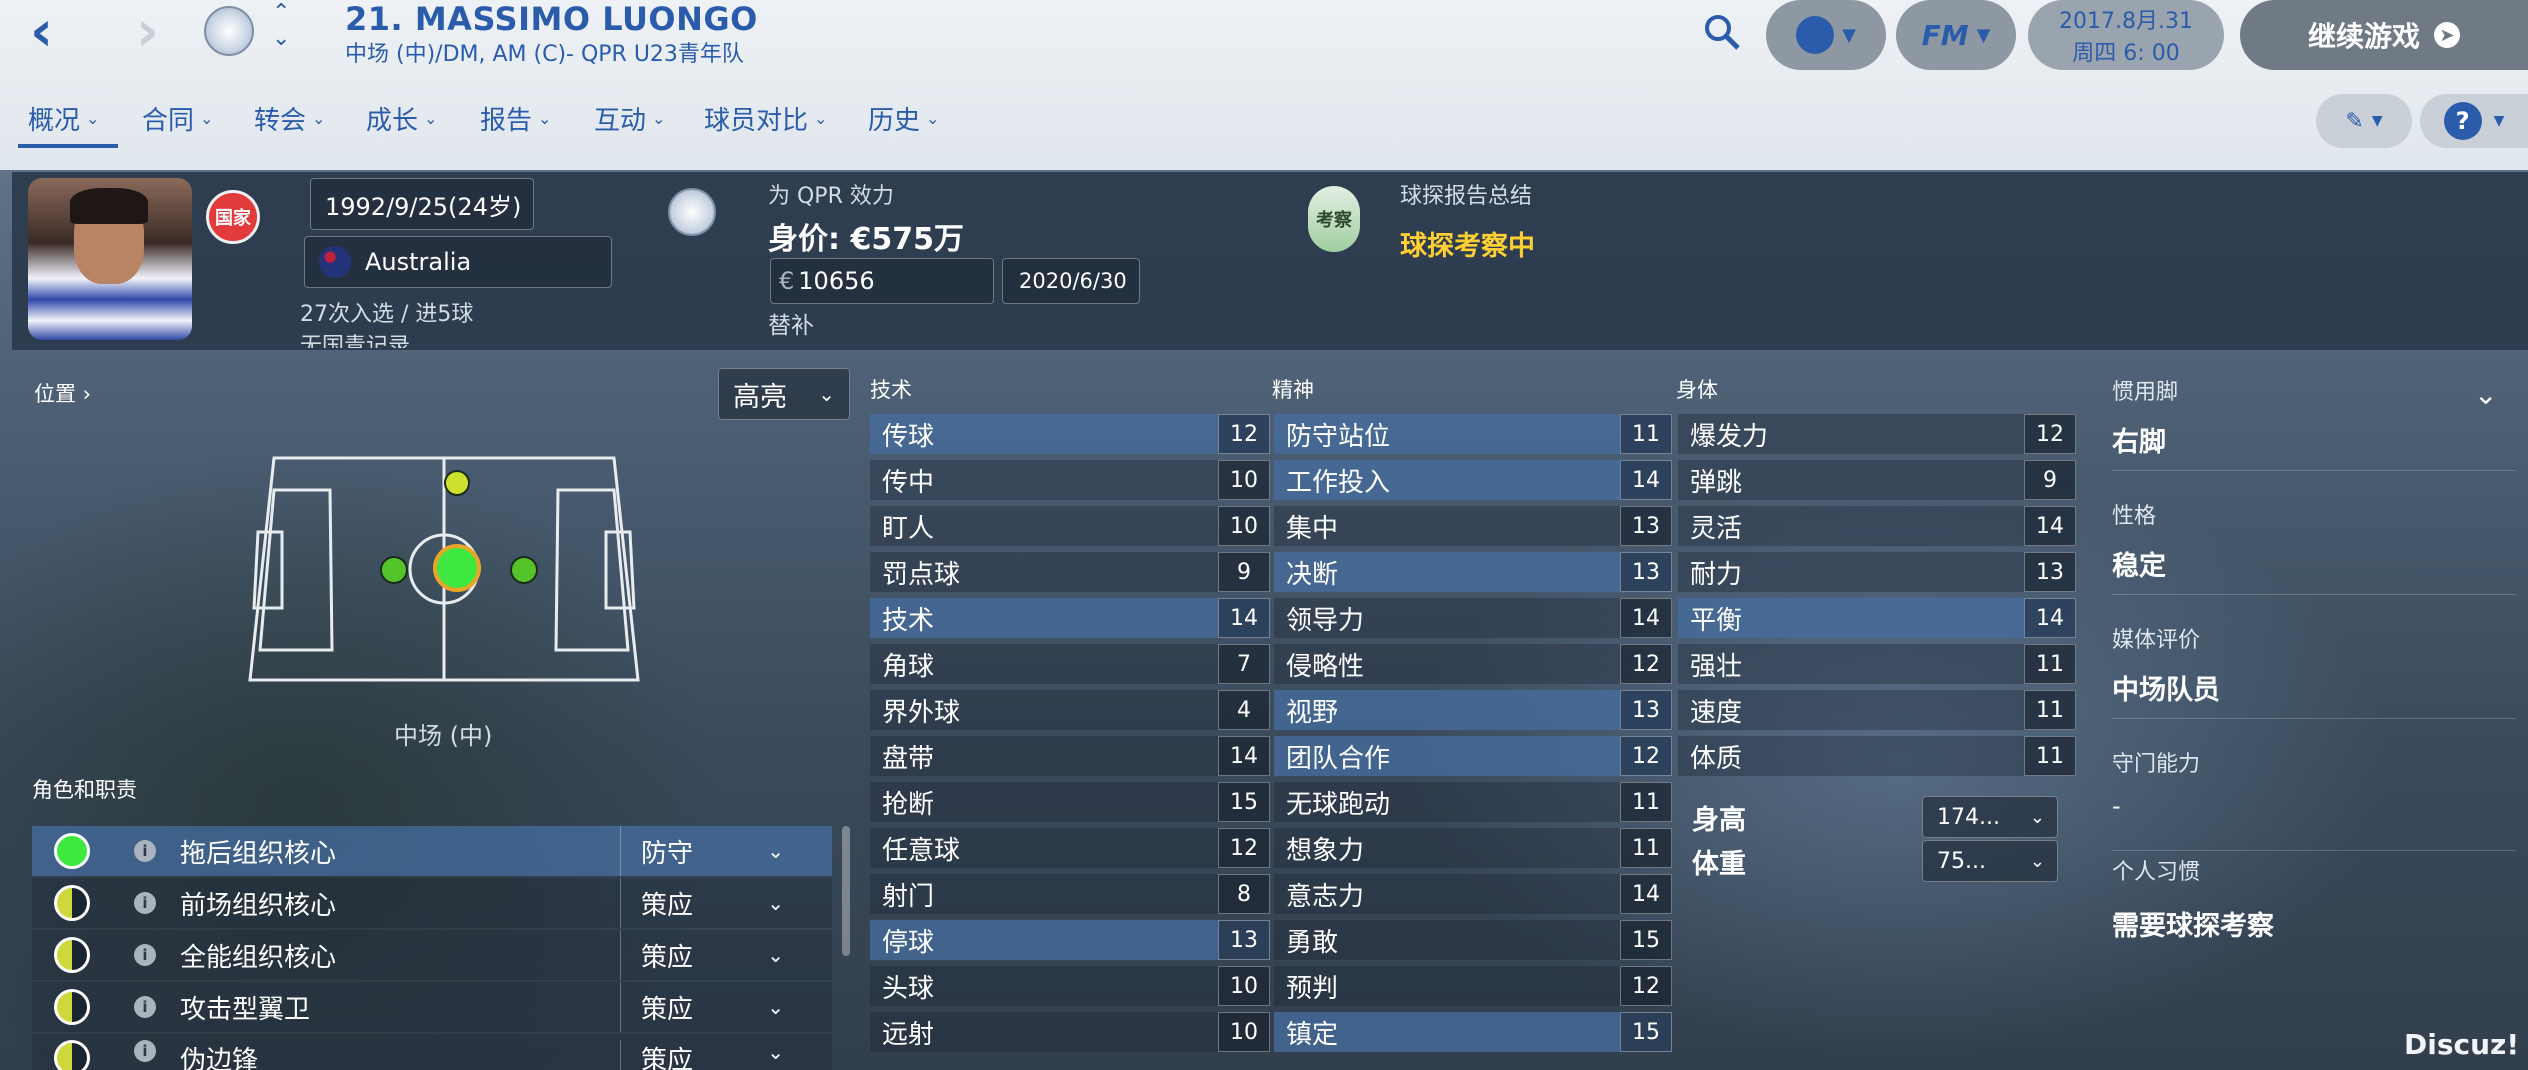 Image resolution: width=2528 pixels, height=1070 pixels. What do you see at coordinates (1070, 802) in the screenshot?
I see `attribute-row: 抢断 15` at bounding box center [1070, 802].